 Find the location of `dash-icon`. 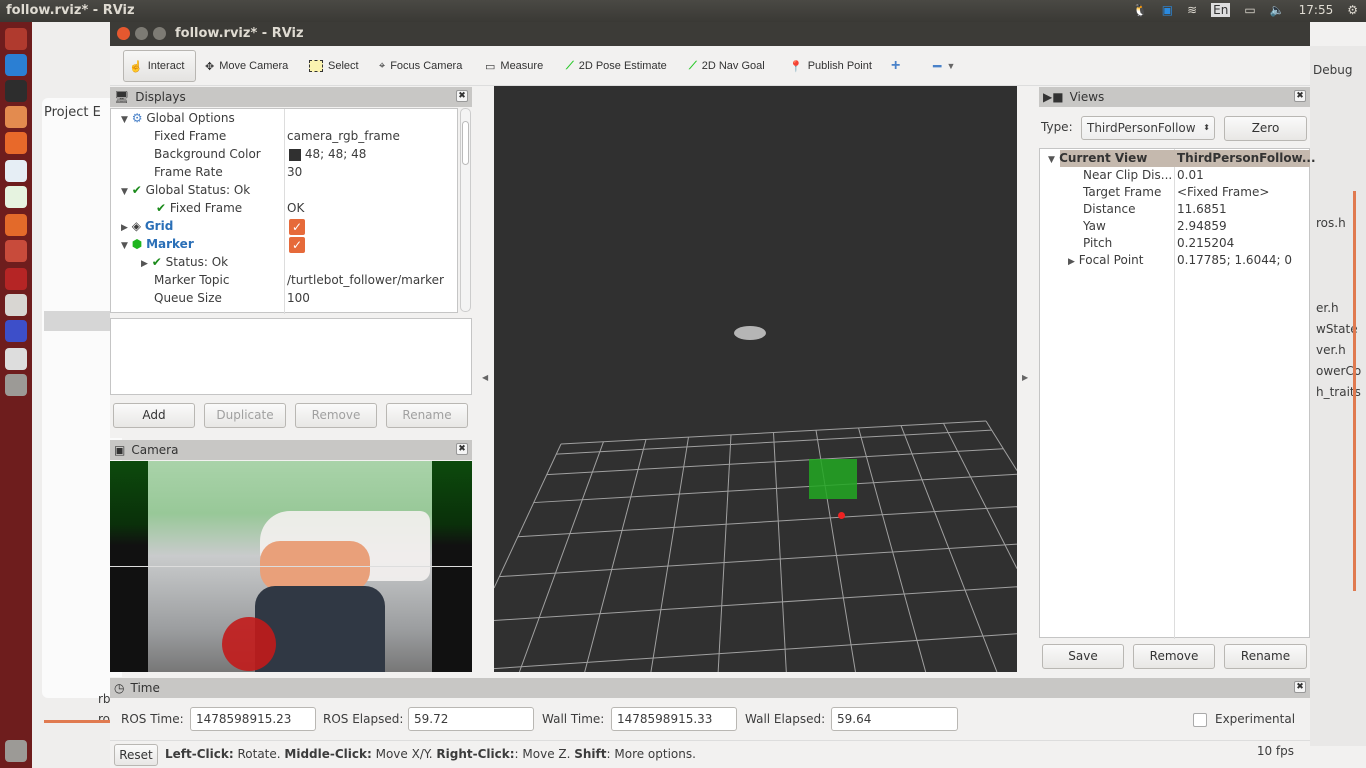

dash-icon is located at coordinates (16, 39).